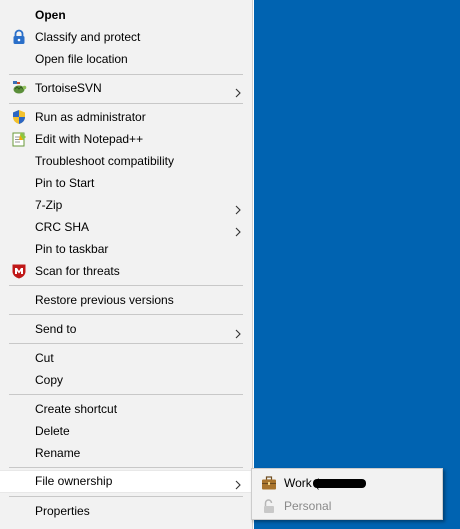 The width and height of the screenshot is (460, 529). What do you see at coordinates (126, 511) in the screenshot?
I see `menu-item-properties: Properties` at bounding box center [126, 511].